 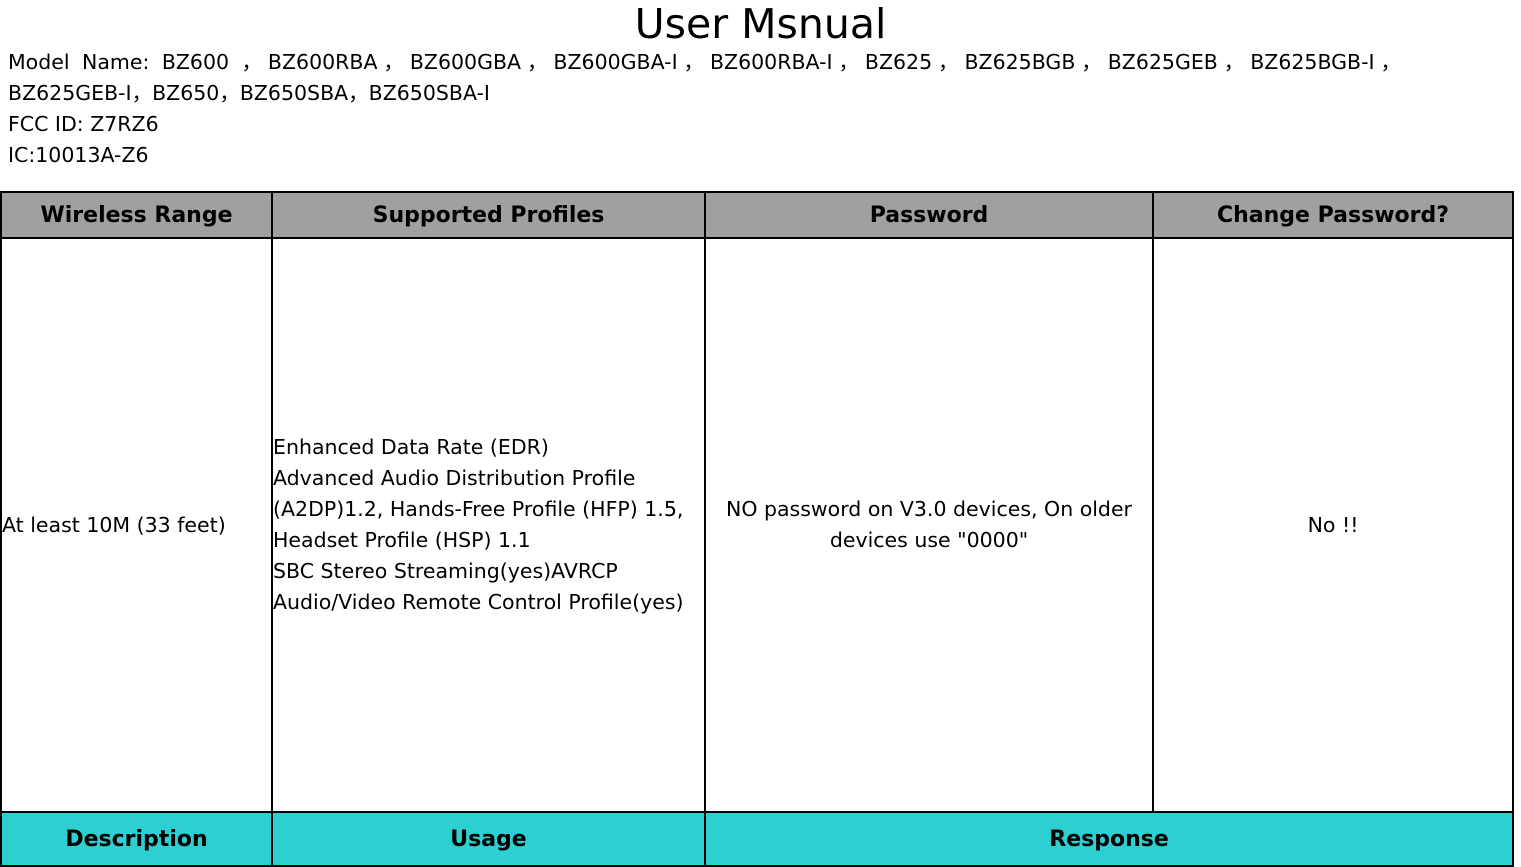 What do you see at coordinates (78, 155) in the screenshot?
I see `ic-id-line: IC:10013A-Z6` at bounding box center [78, 155].